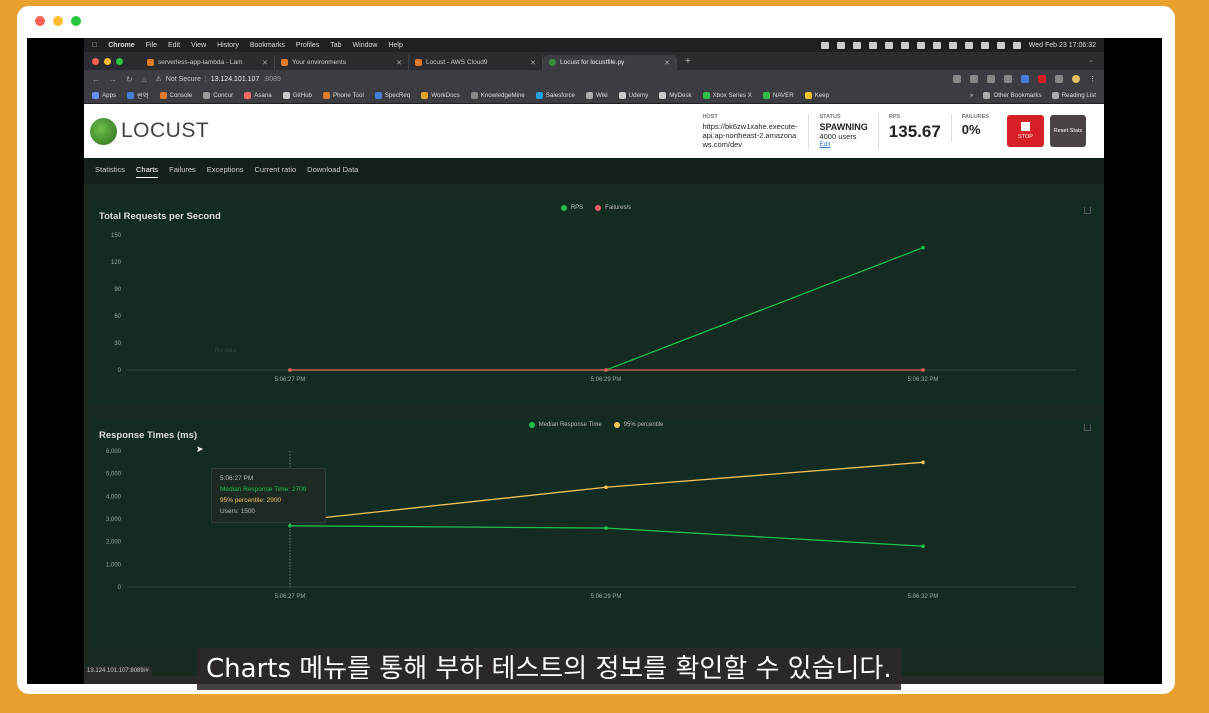 The height and width of the screenshot is (713, 1209). Describe the element at coordinates (638, 95) in the screenshot. I see `bookmark-label: Udemy` at that location.